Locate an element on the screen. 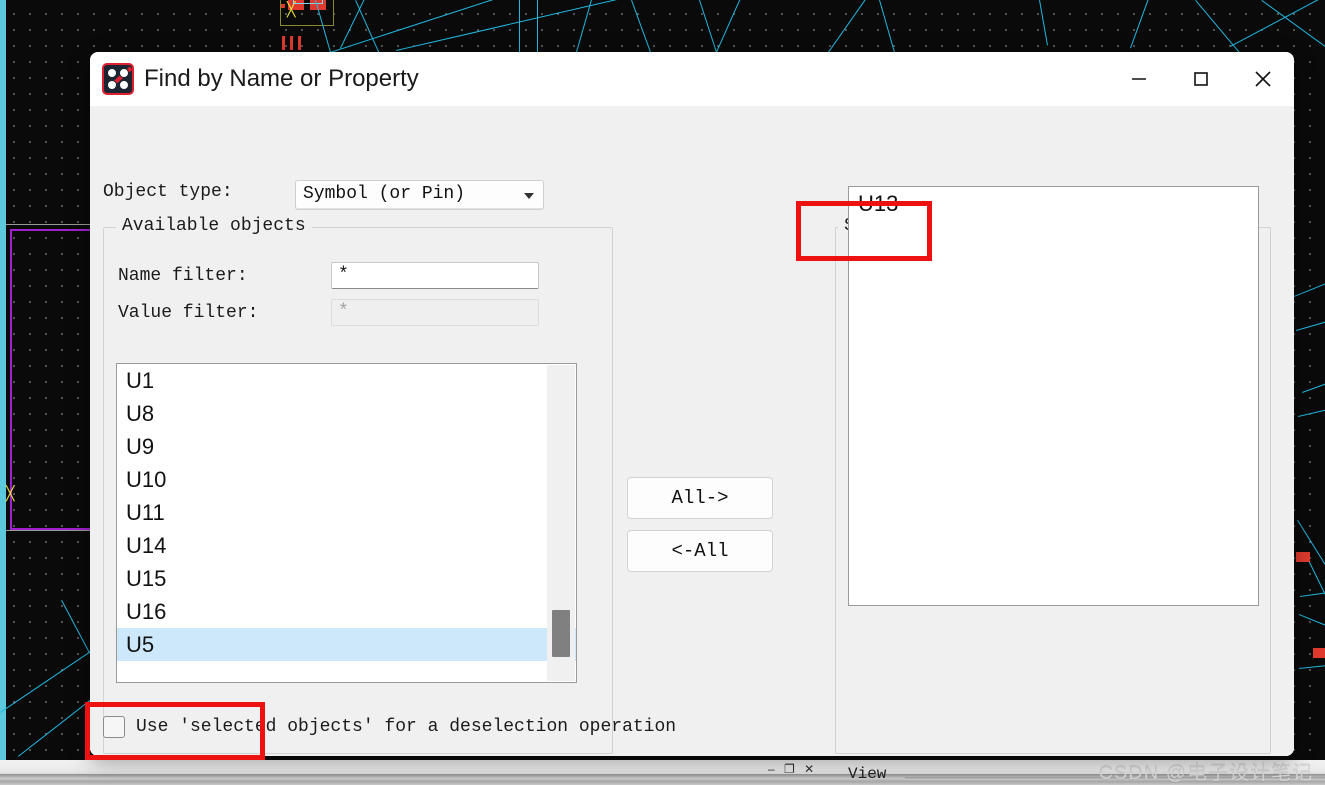  list-item: U10 is located at coordinates (346, 479).